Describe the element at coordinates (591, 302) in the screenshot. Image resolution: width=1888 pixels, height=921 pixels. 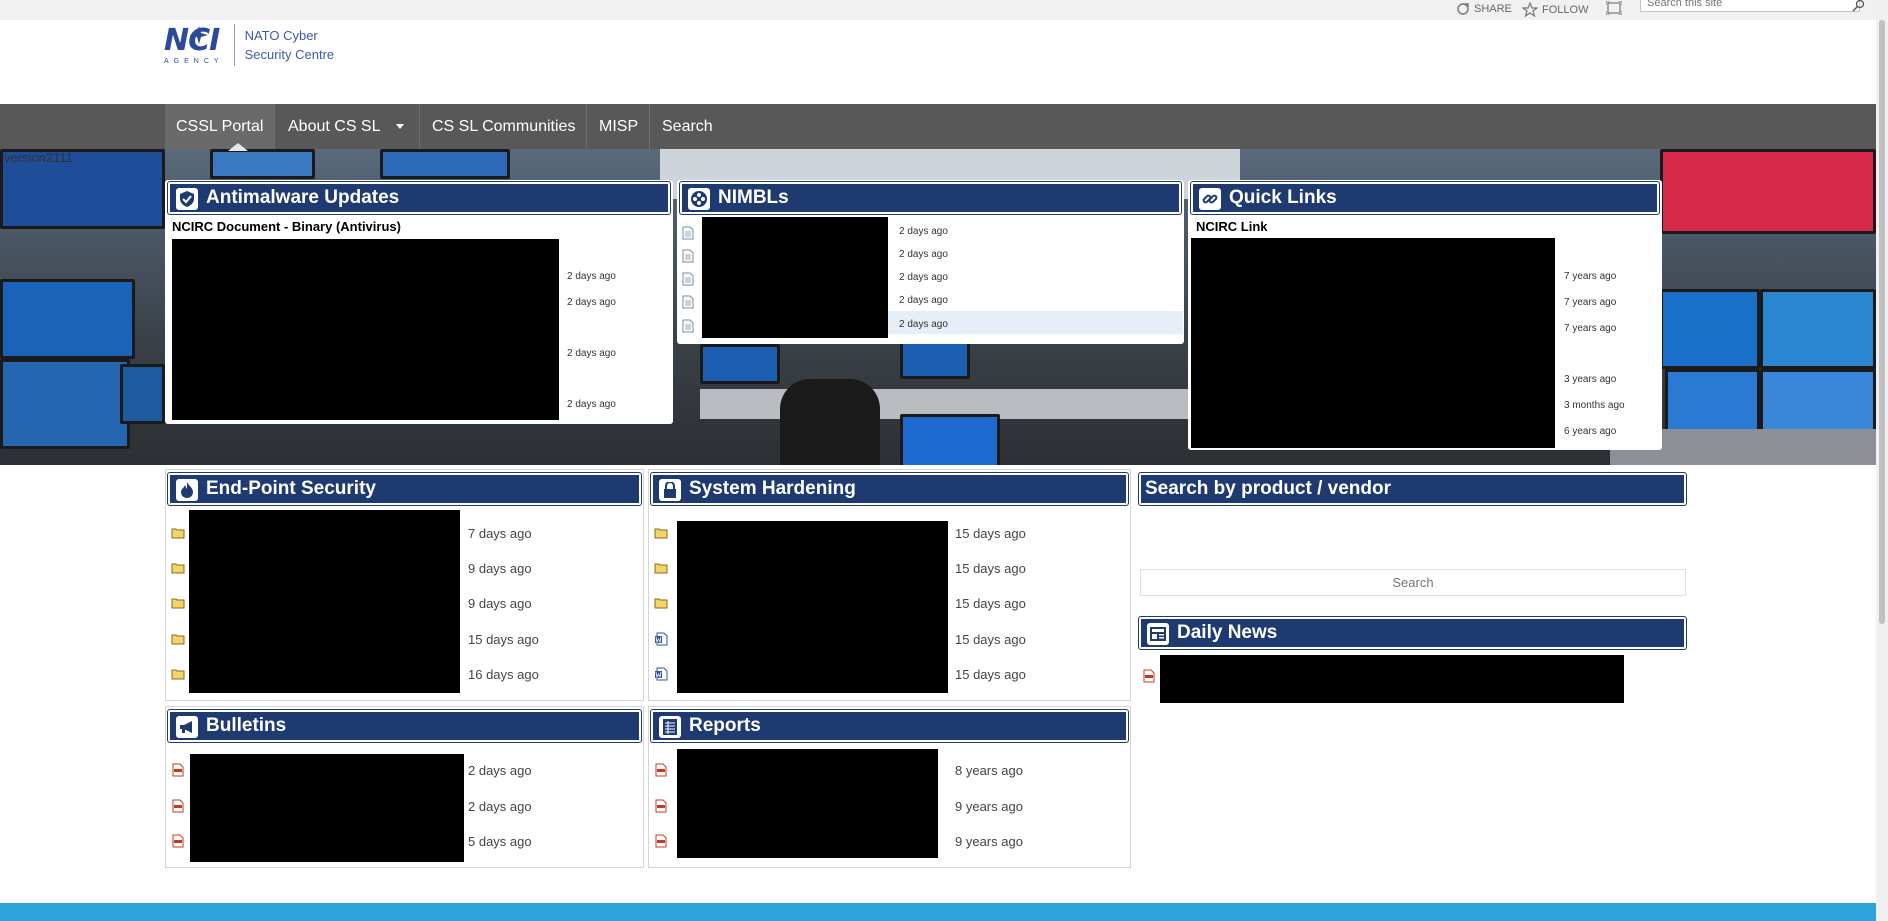
I see `antimalware-time-2: 2 days ago` at that location.